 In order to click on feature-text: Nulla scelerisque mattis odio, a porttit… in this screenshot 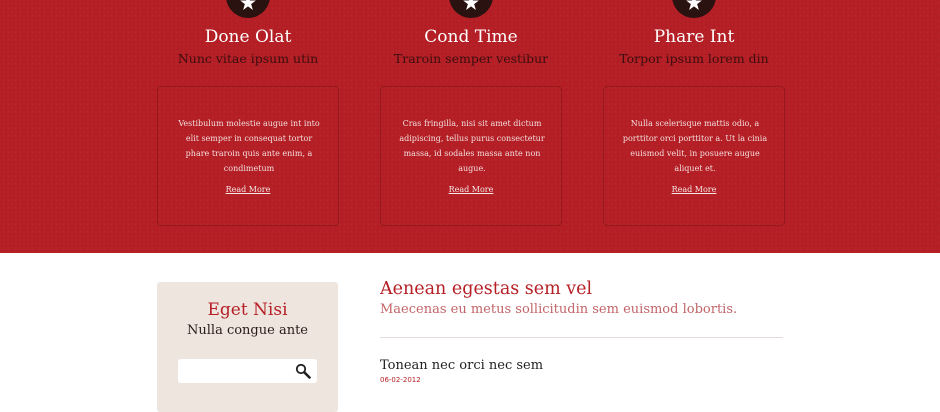, I will do `click(695, 146)`.